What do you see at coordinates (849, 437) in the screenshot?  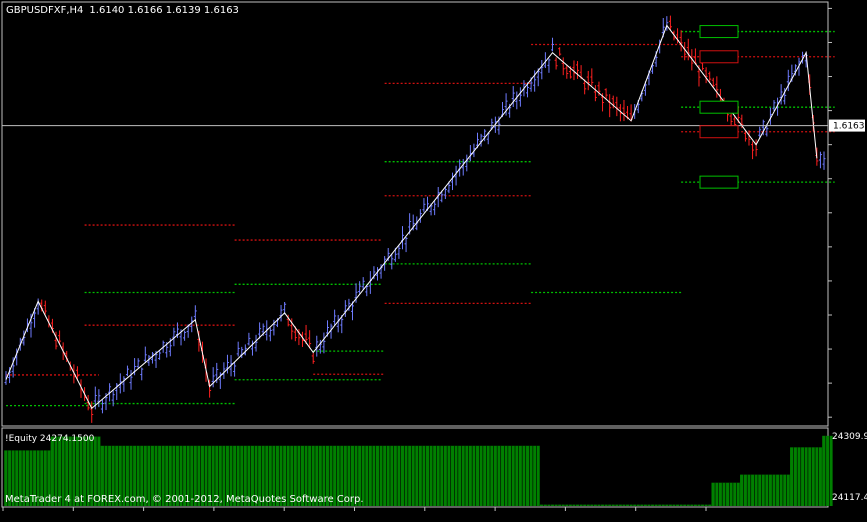 I see `equity-axis-top: 24309.9` at bounding box center [849, 437].